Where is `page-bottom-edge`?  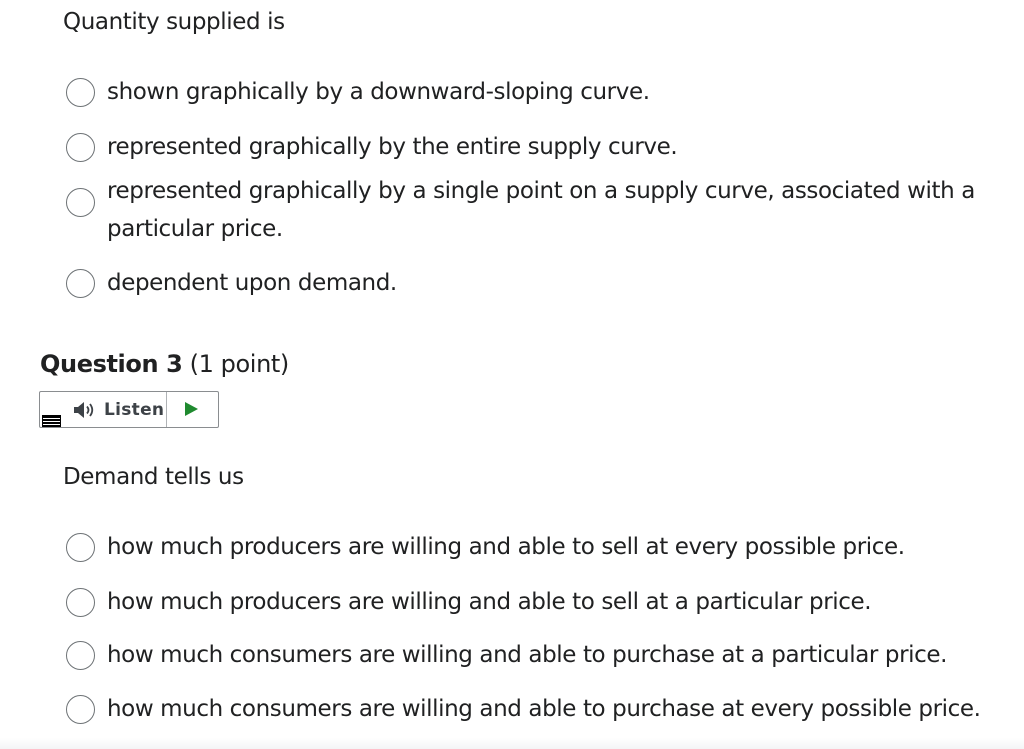
page-bottom-edge is located at coordinates (512, 743).